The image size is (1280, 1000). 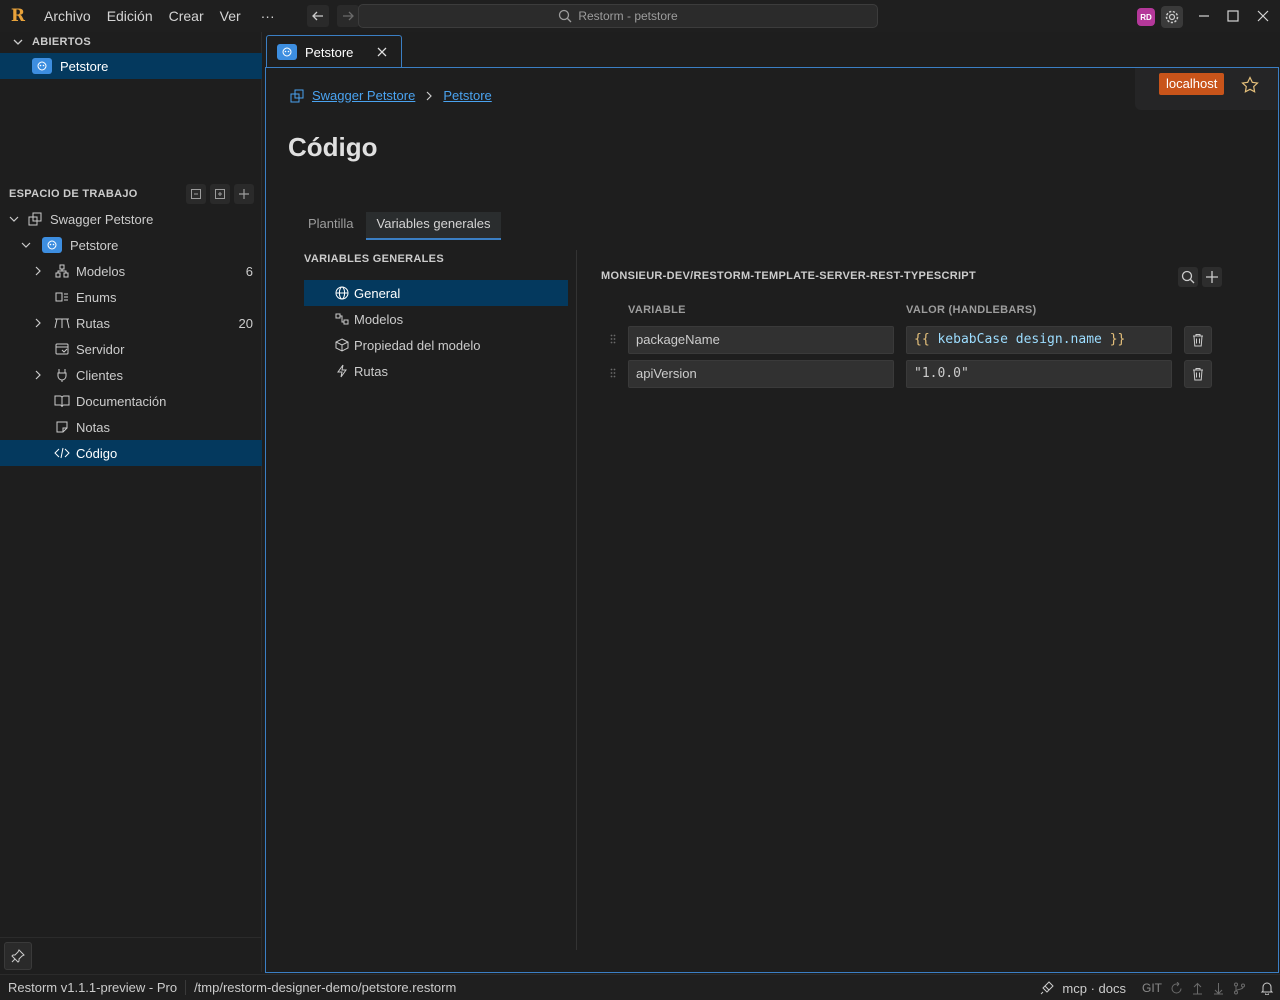 I want to click on open-editors-header: ABIERTOS, so click(x=131, y=42).